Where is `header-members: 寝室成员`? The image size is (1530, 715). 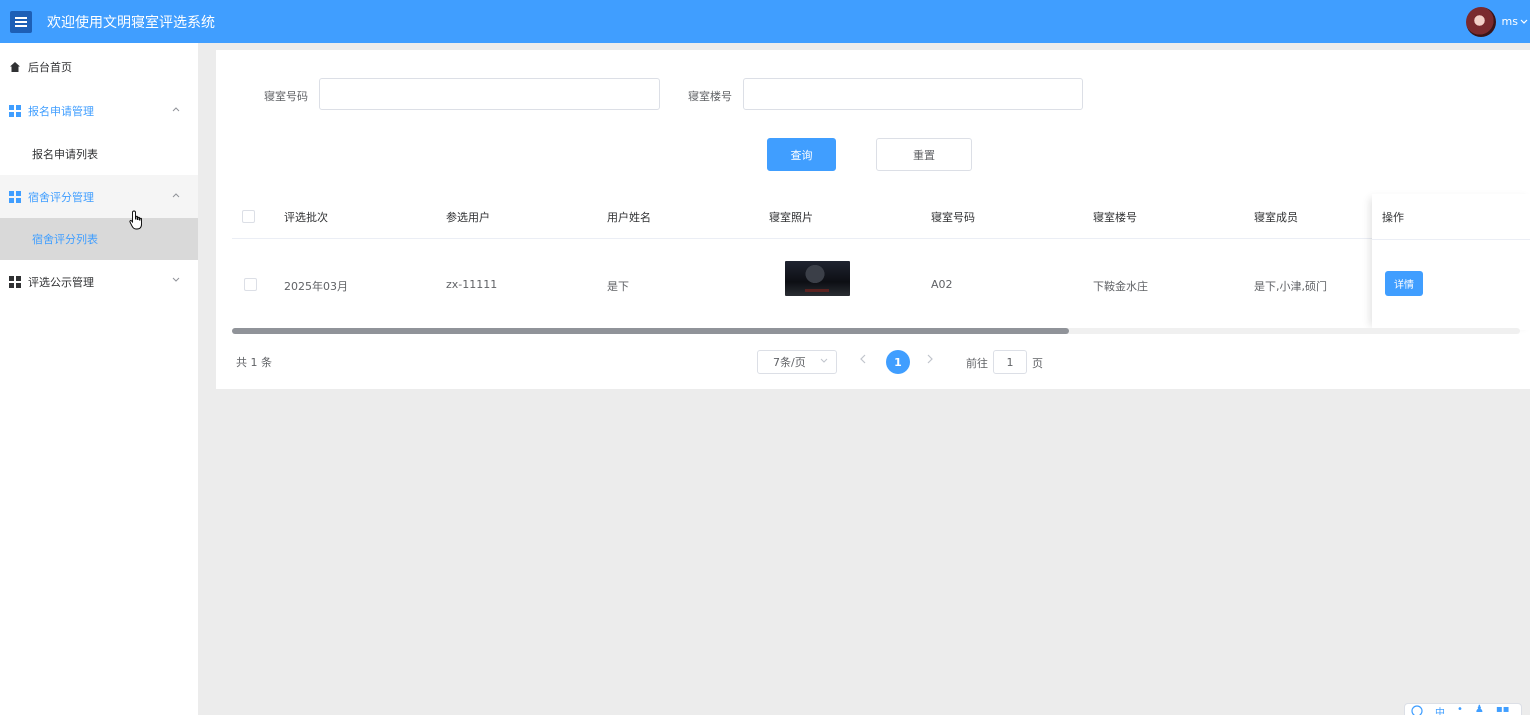 header-members: 寝室成员 is located at coordinates (1276, 217).